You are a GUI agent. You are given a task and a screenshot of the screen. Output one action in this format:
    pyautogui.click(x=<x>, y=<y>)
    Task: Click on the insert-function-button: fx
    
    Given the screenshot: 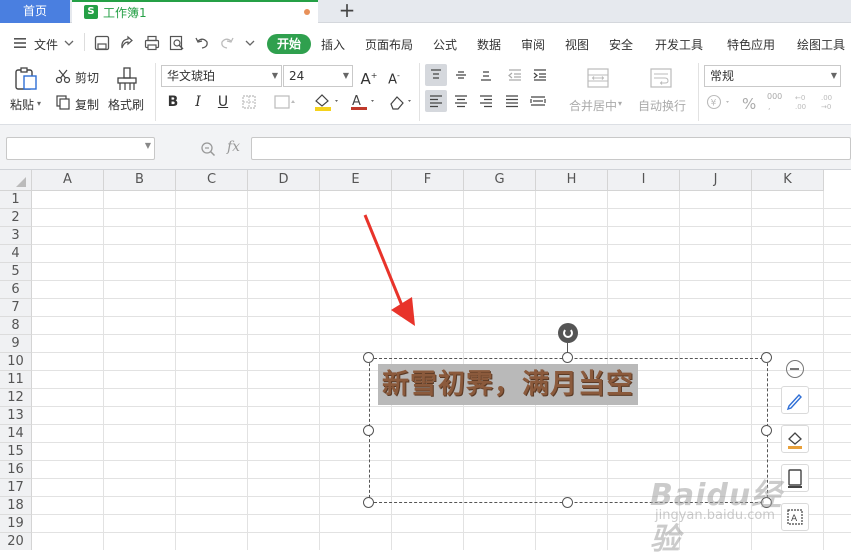 What is the action you would take?
    pyautogui.click(x=233, y=147)
    